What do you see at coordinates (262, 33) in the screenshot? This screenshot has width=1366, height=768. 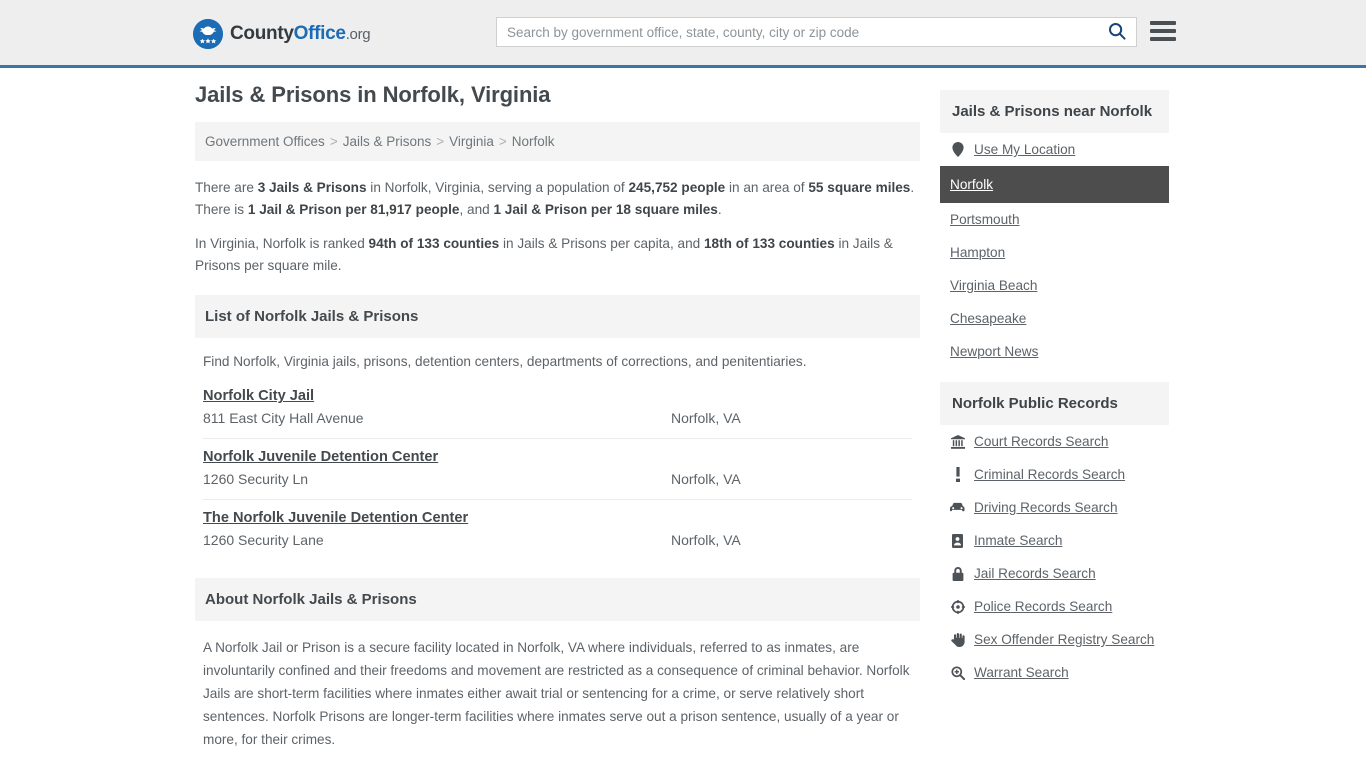 I see `logo-text-county: County` at bounding box center [262, 33].